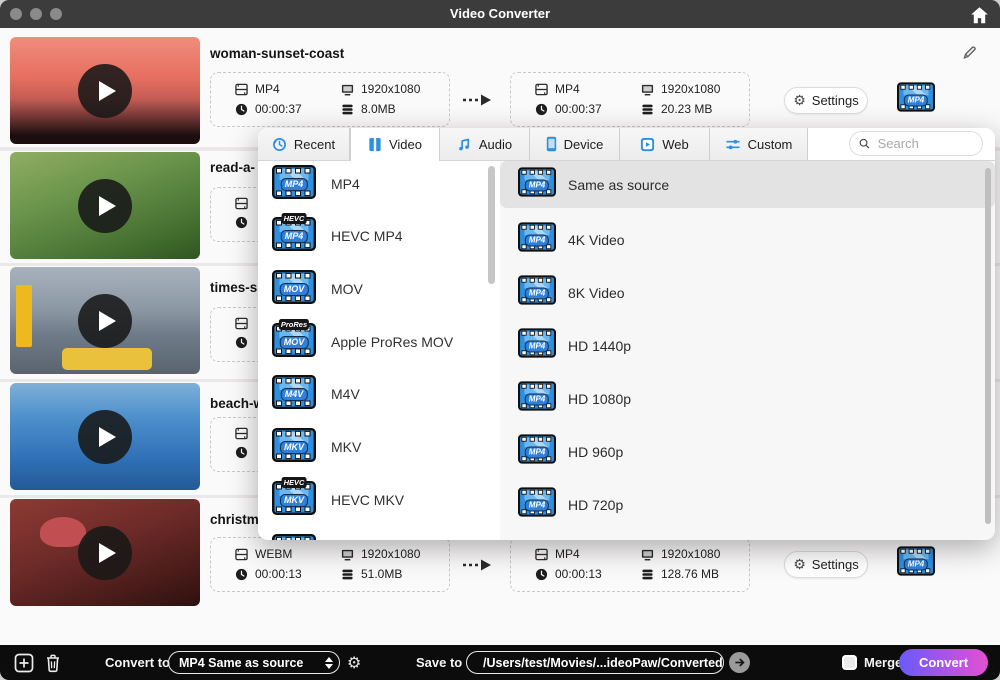  I want to click on tab-custom: Custom, so click(759, 144).